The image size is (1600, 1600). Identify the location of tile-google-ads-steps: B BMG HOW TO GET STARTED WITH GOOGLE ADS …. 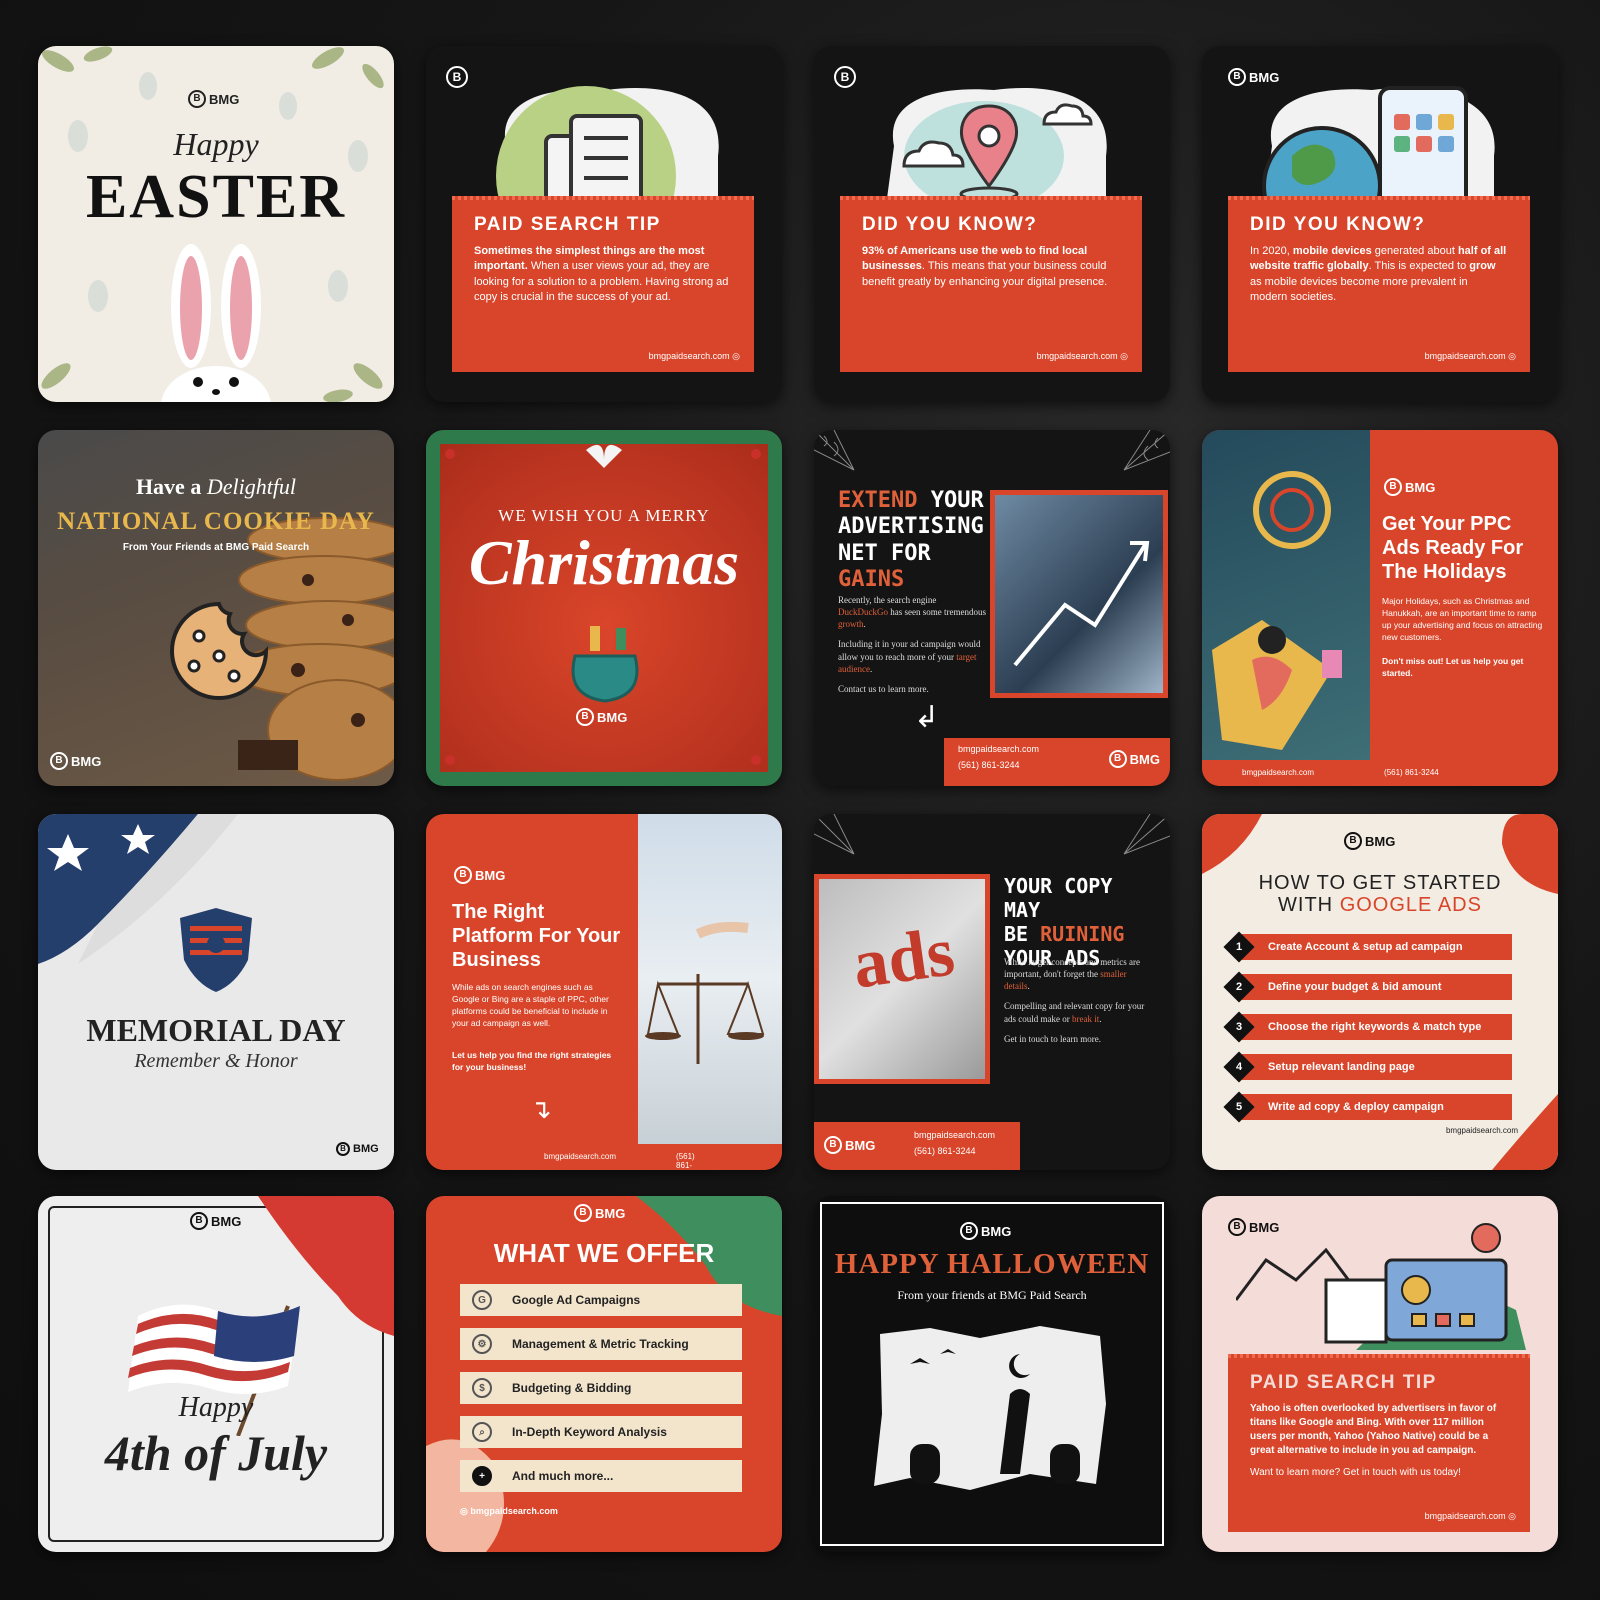
(1380, 992).